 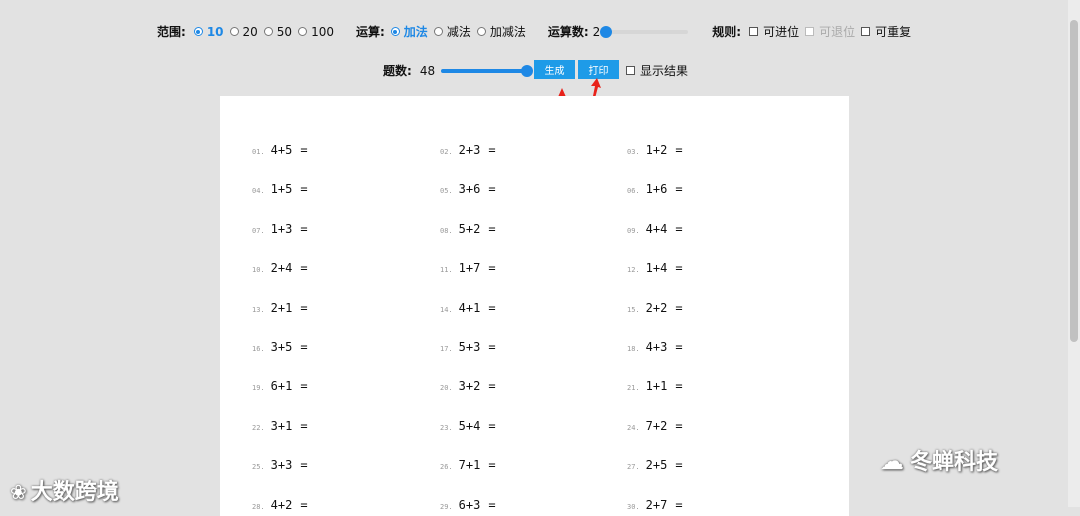 I want to click on problem-number: 18., so click(x=633, y=349).